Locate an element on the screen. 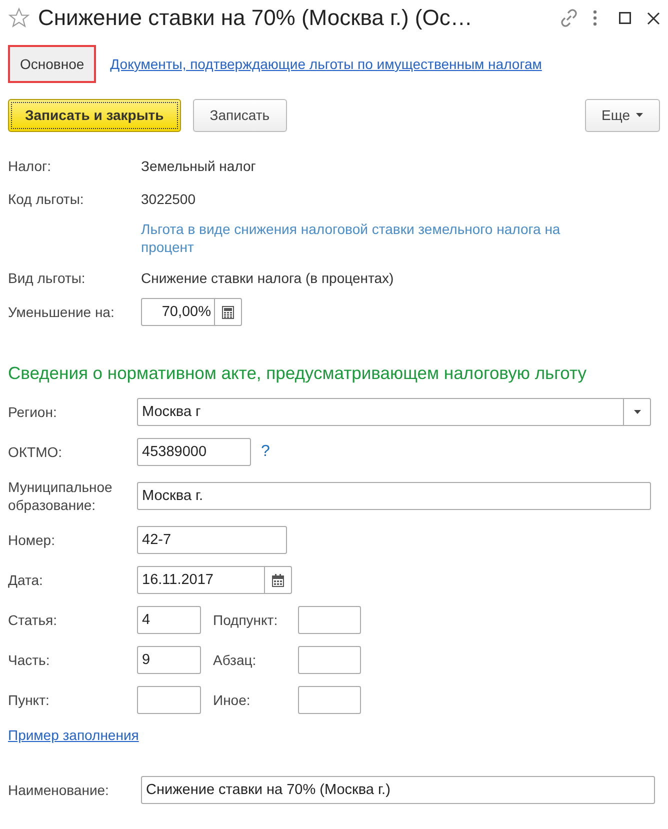  link-icon is located at coordinates (569, 18).